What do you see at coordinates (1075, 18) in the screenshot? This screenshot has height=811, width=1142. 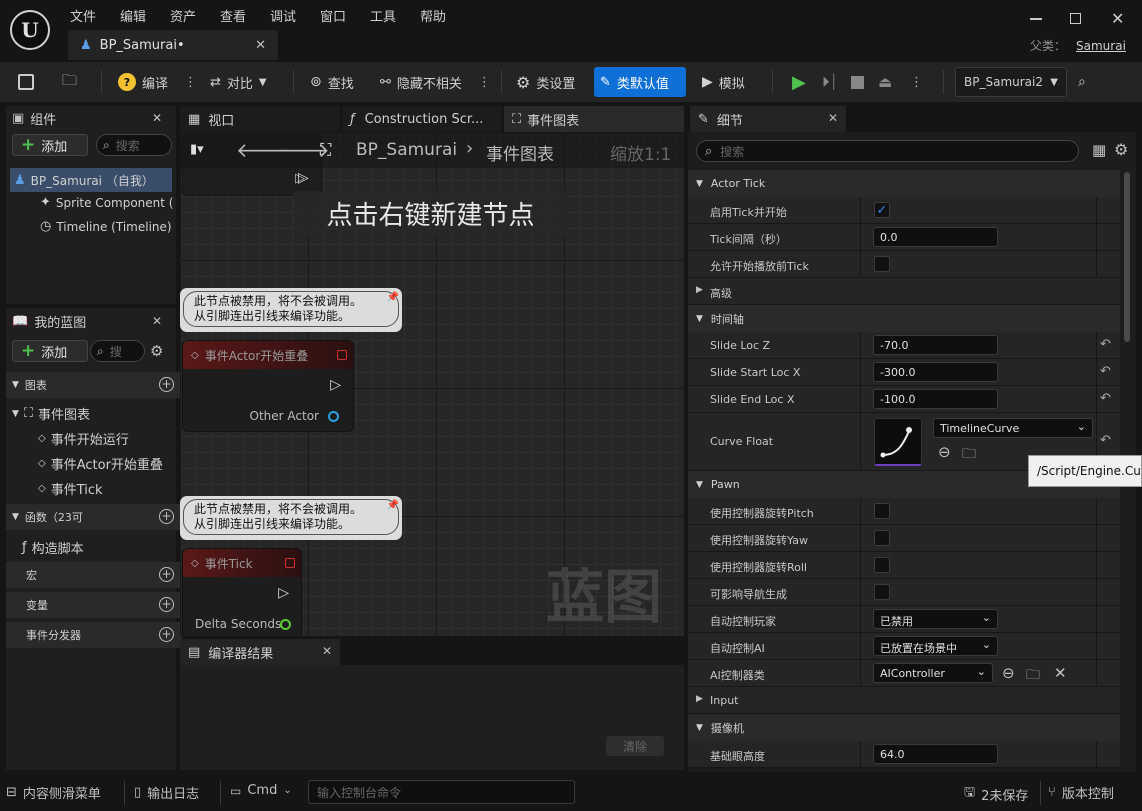 I see `maximize-icon` at bounding box center [1075, 18].